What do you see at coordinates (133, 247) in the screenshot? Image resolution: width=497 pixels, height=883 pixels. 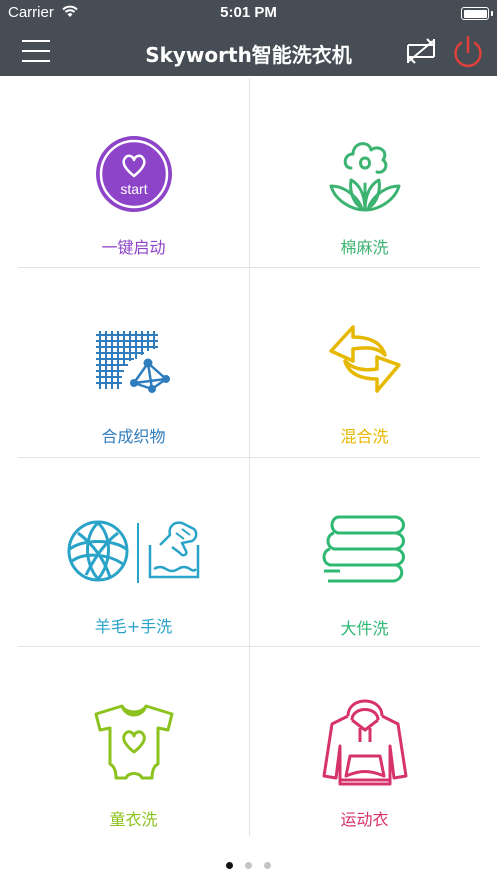 I see `mode-label: 一键启动` at bounding box center [133, 247].